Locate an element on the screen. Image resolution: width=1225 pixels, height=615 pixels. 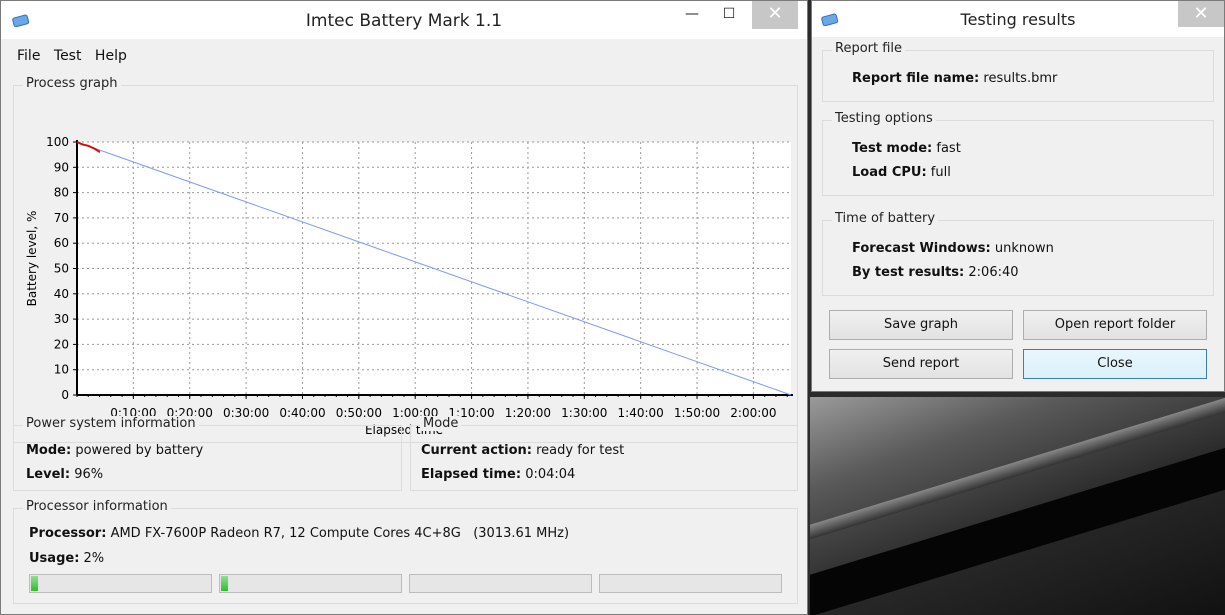
power-level-row: Level: 96% is located at coordinates (64, 474).